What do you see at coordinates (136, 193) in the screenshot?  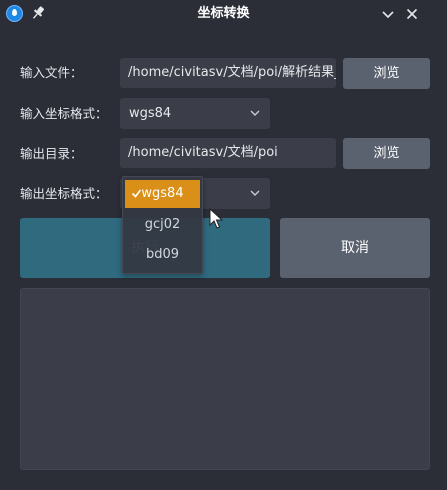 I see `check-icon` at bounding box center [136, 193].